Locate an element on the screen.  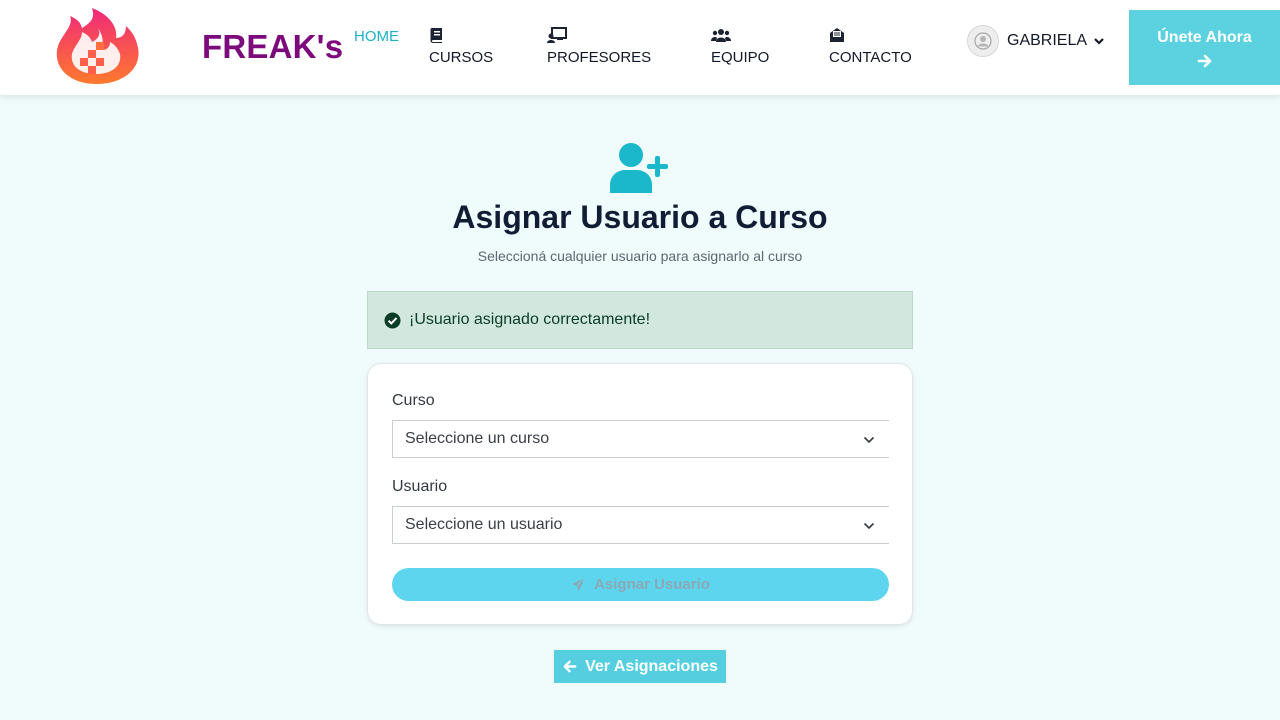
nav-contacto-label: CONTACTO is located at coordinates (870, 57).